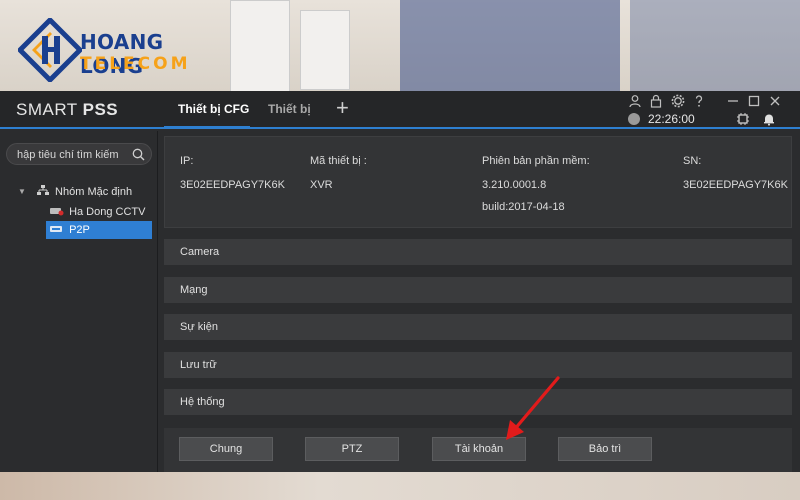 The width and height of the screenshot is (800, 500). Describe the element at coordinates (57, 212) in the screenshot. I see `device-offline-icon` at that location.